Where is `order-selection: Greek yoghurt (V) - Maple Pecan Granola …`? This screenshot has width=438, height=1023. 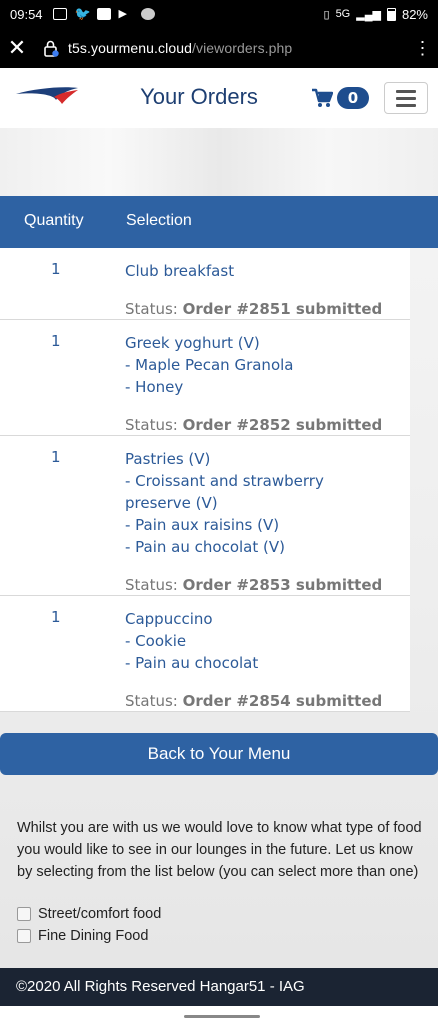
order-selection: Greek yoghurt (V) - Maple Pecan Granola … is located at coordinates (267, 384).